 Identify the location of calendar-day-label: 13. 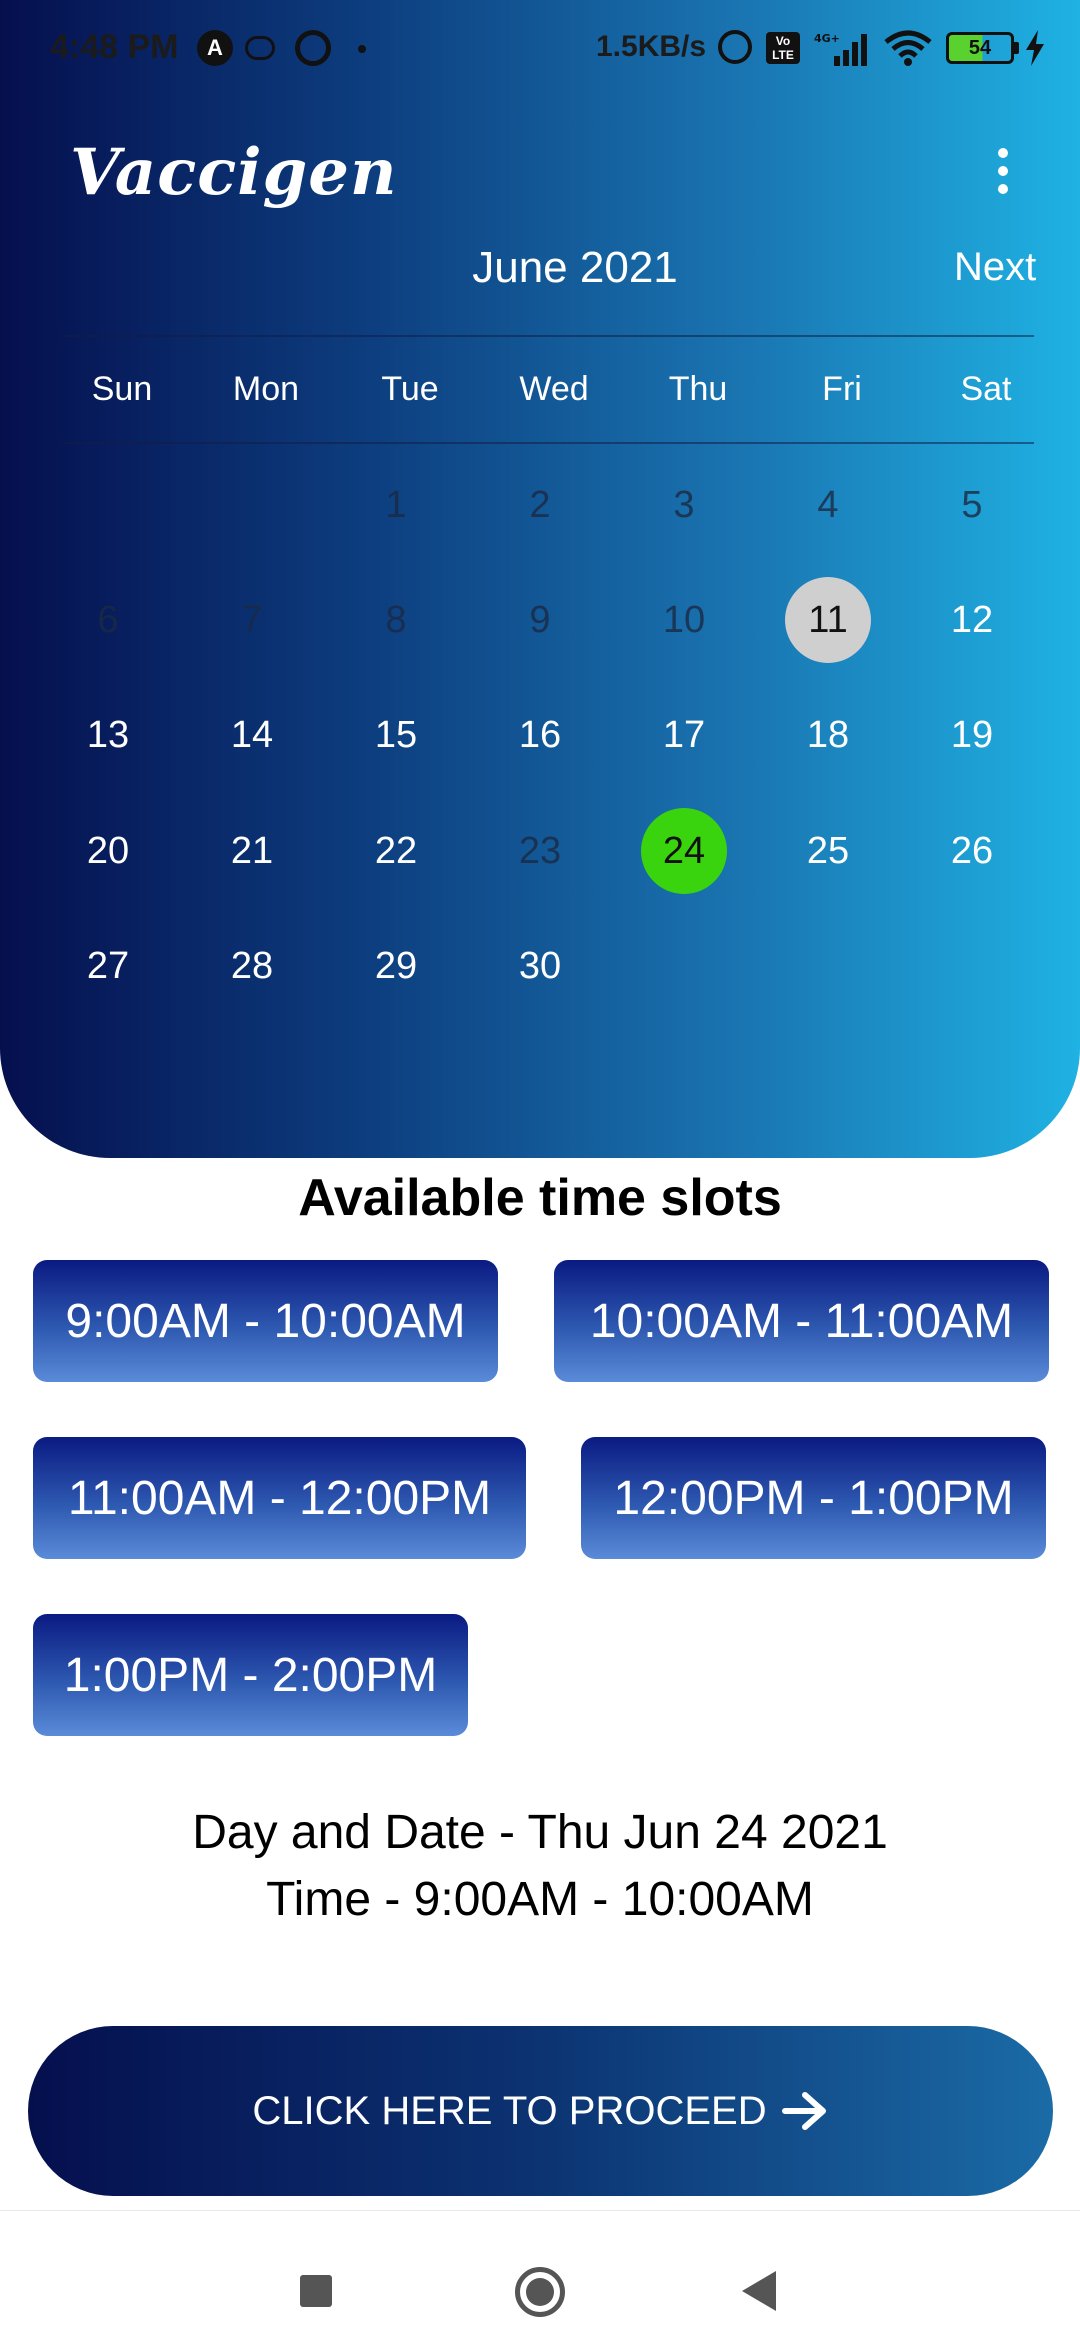
(108, 734).